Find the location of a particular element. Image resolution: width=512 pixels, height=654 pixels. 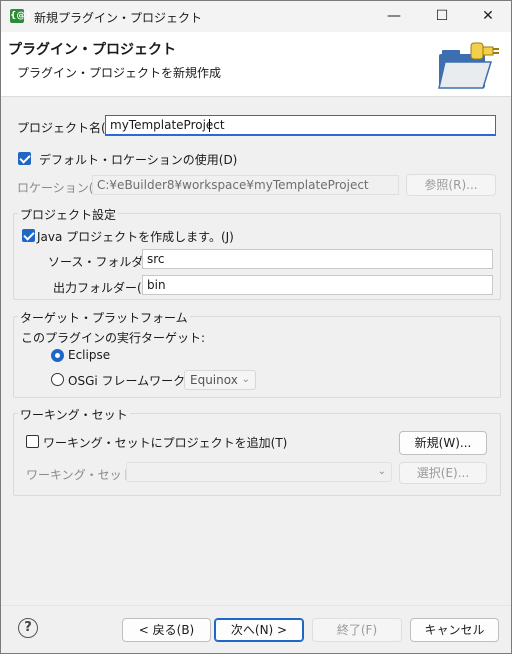

app-icon: {@} is located at coordinates (21, 16).